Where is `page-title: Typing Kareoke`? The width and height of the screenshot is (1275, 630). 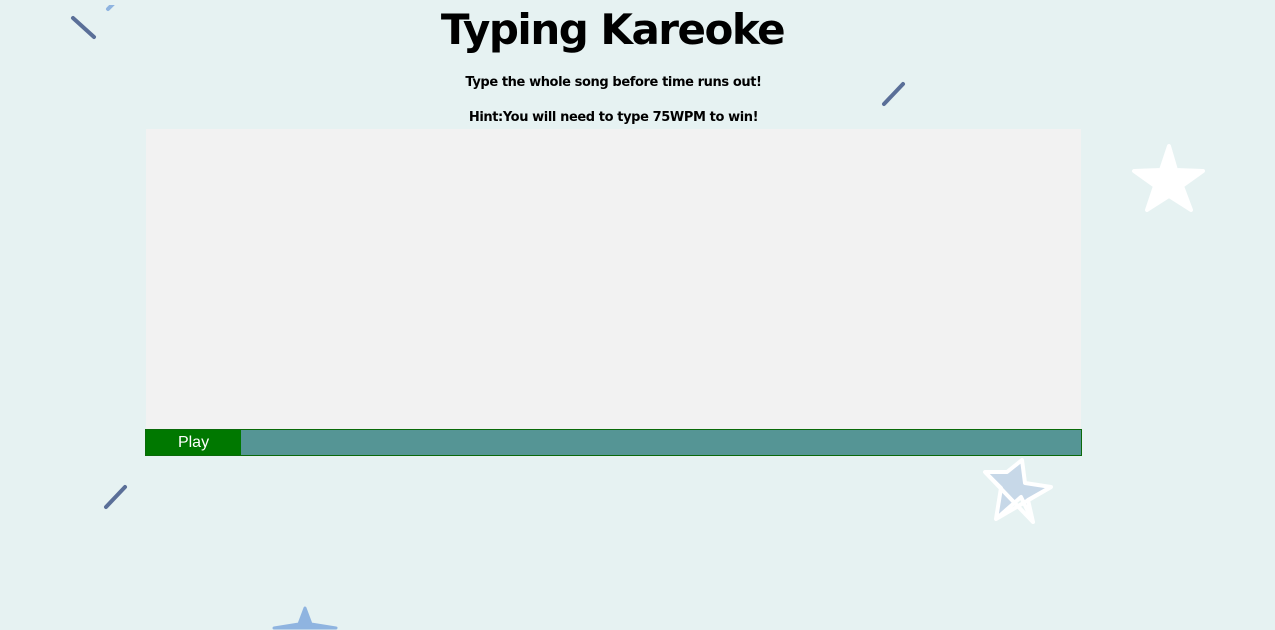 page-title: Typing Kareoke is located at coordinates (613, 29).